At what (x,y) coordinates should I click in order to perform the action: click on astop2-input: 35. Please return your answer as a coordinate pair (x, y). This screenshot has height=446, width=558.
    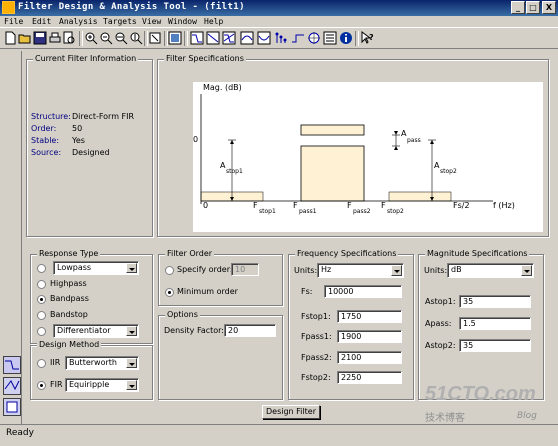
    Looking at the image, I should click on (495, 345).